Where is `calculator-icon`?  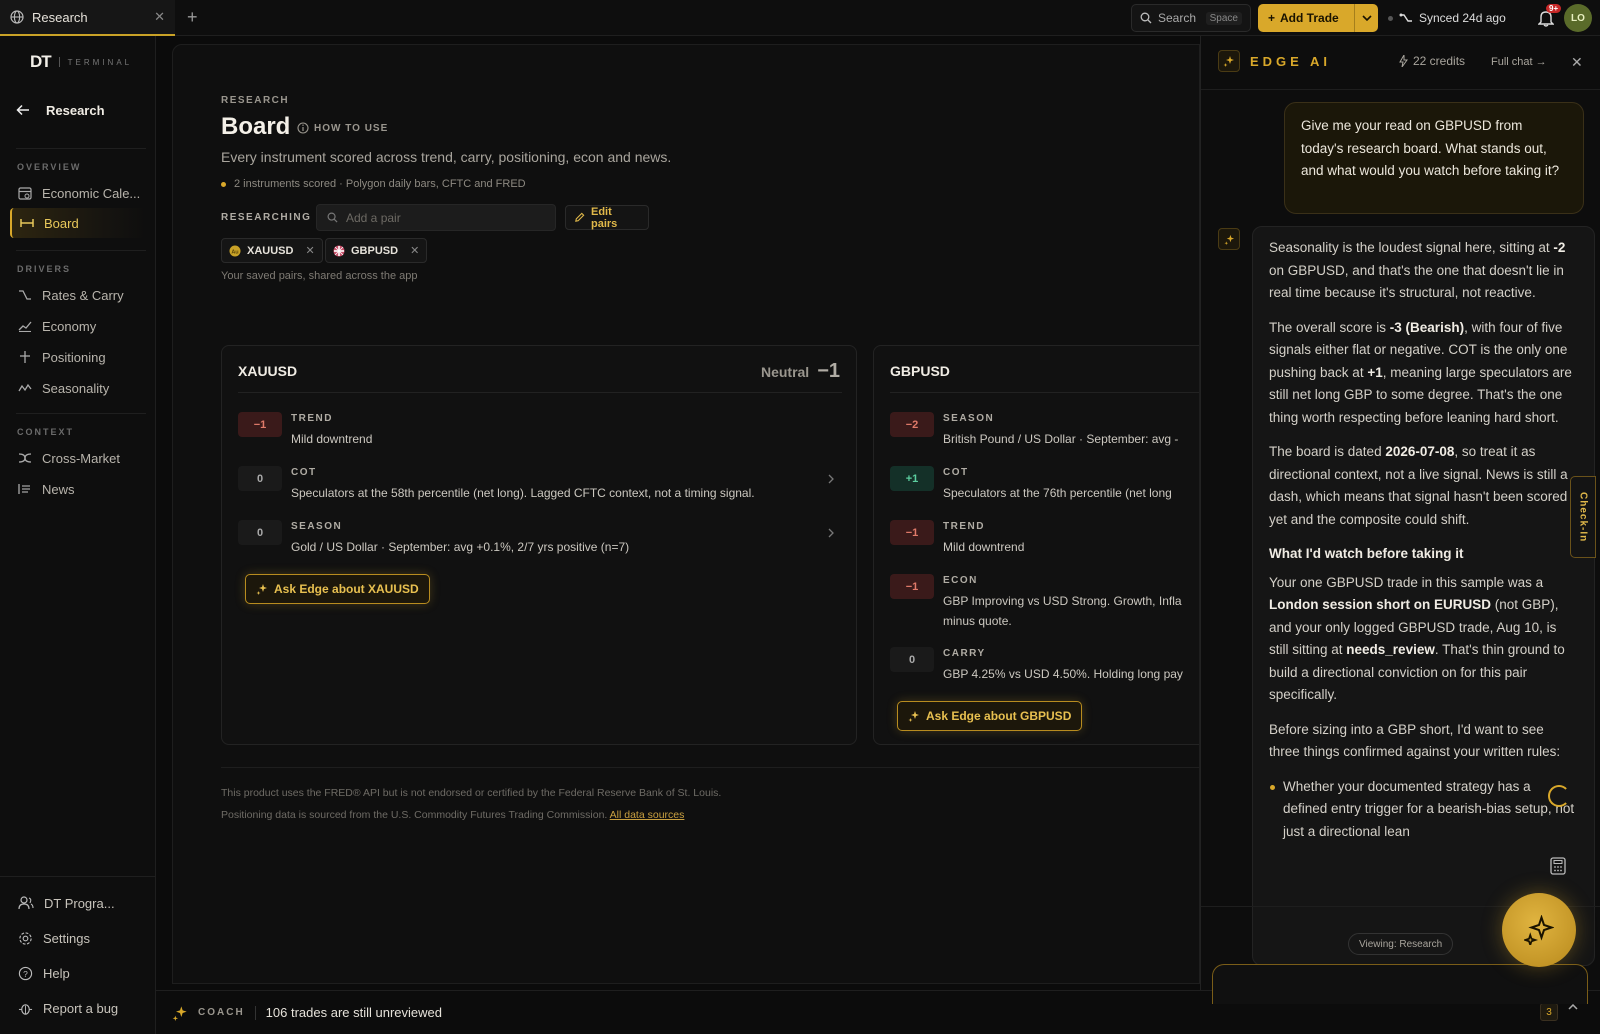
calculator-icon is located at coordinates (1558, 866).